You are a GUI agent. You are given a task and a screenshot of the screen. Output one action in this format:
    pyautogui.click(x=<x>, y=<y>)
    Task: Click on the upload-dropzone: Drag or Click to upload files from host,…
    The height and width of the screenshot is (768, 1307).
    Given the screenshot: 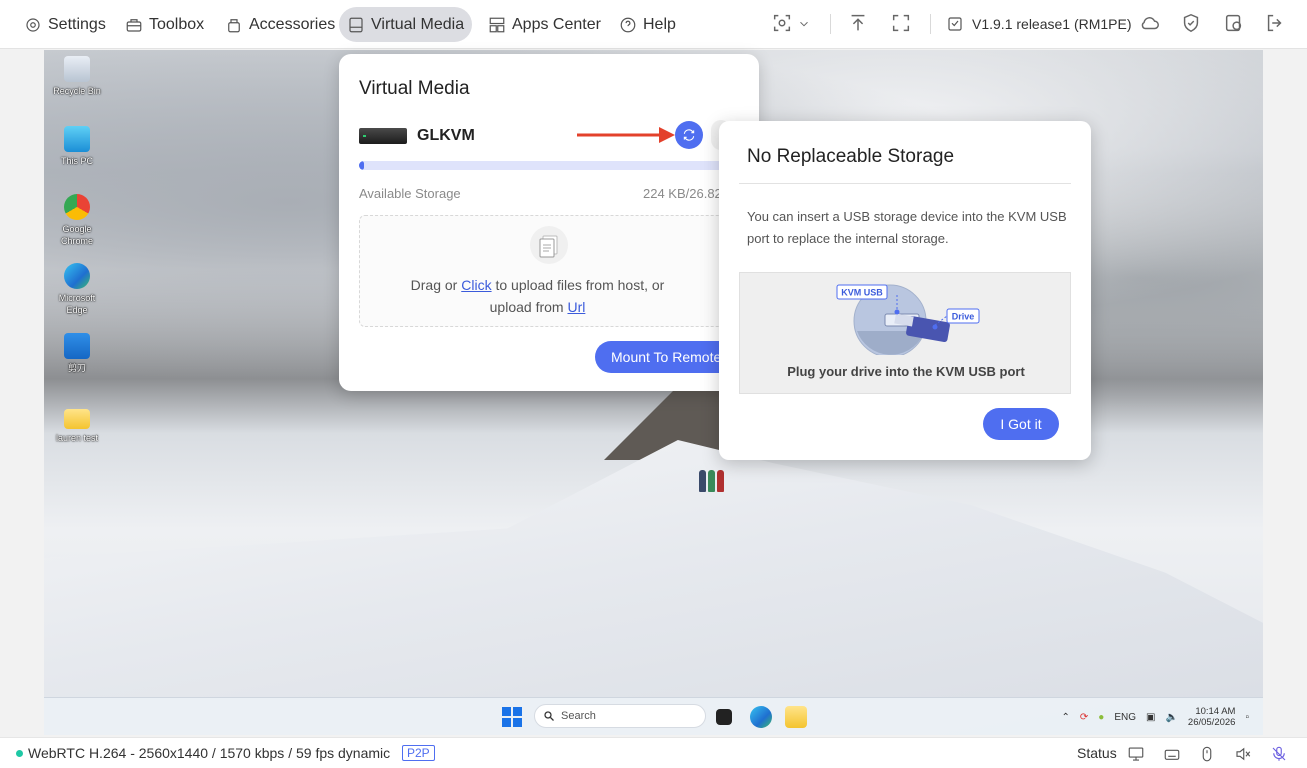 What is the action you would take?
    pyautogui.click(x=549, y=271)
    